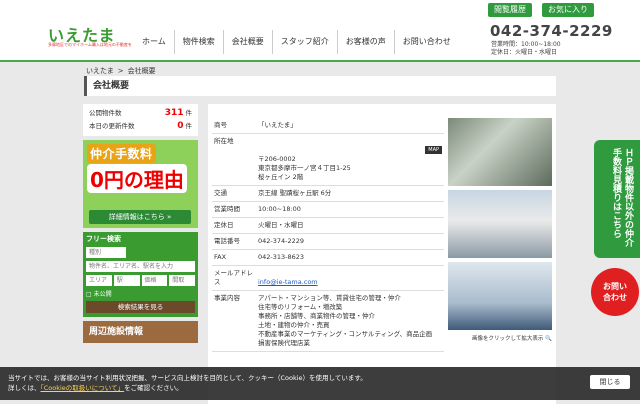 The image size is (640, 404). Describe the element at coordinates (304, 42) in the screenshot. I see `nav-staff: スタッフ紹介` at that location.